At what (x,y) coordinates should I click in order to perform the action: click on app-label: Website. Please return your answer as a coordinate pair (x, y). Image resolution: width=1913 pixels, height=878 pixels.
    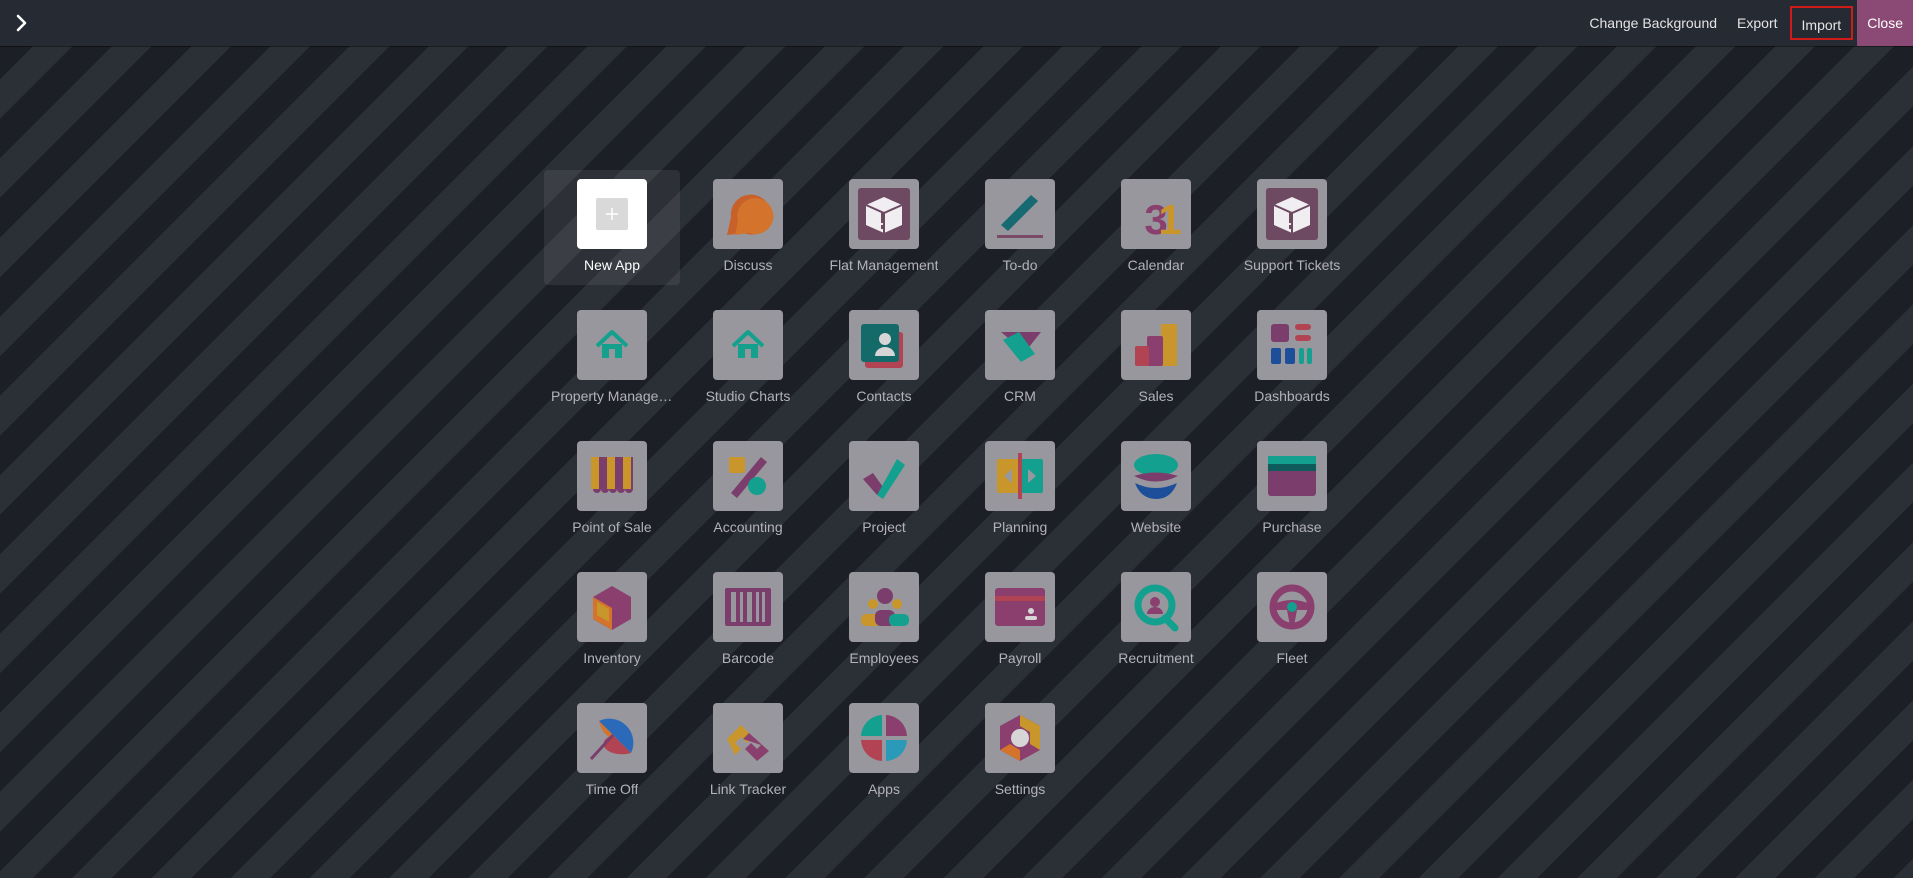
    Looking at the image, I should click on (1156, 527).